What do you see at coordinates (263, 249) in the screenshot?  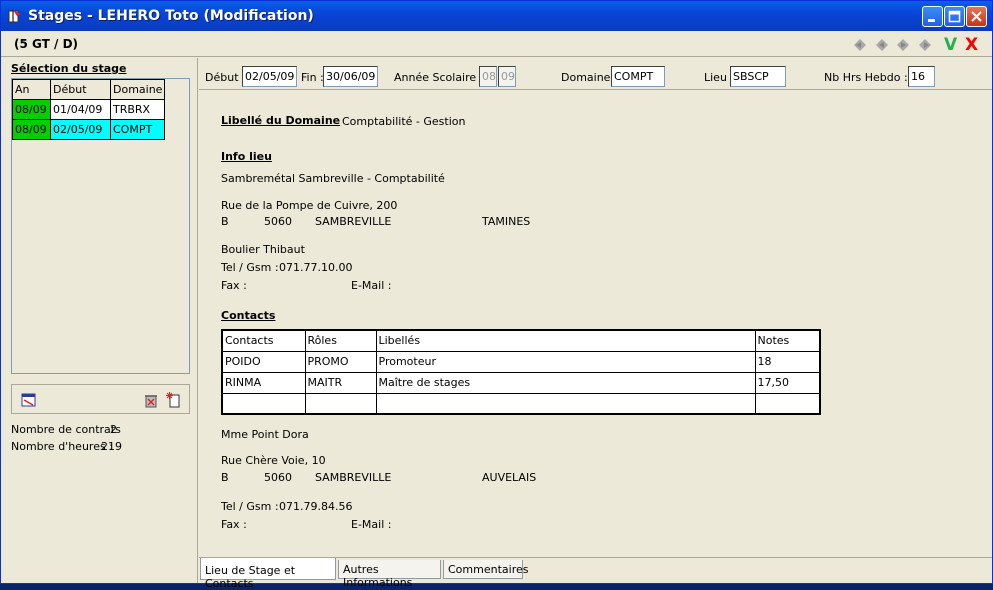 I see `lieu-person: Boulier Thibaut` at bounding box center [263, 249].